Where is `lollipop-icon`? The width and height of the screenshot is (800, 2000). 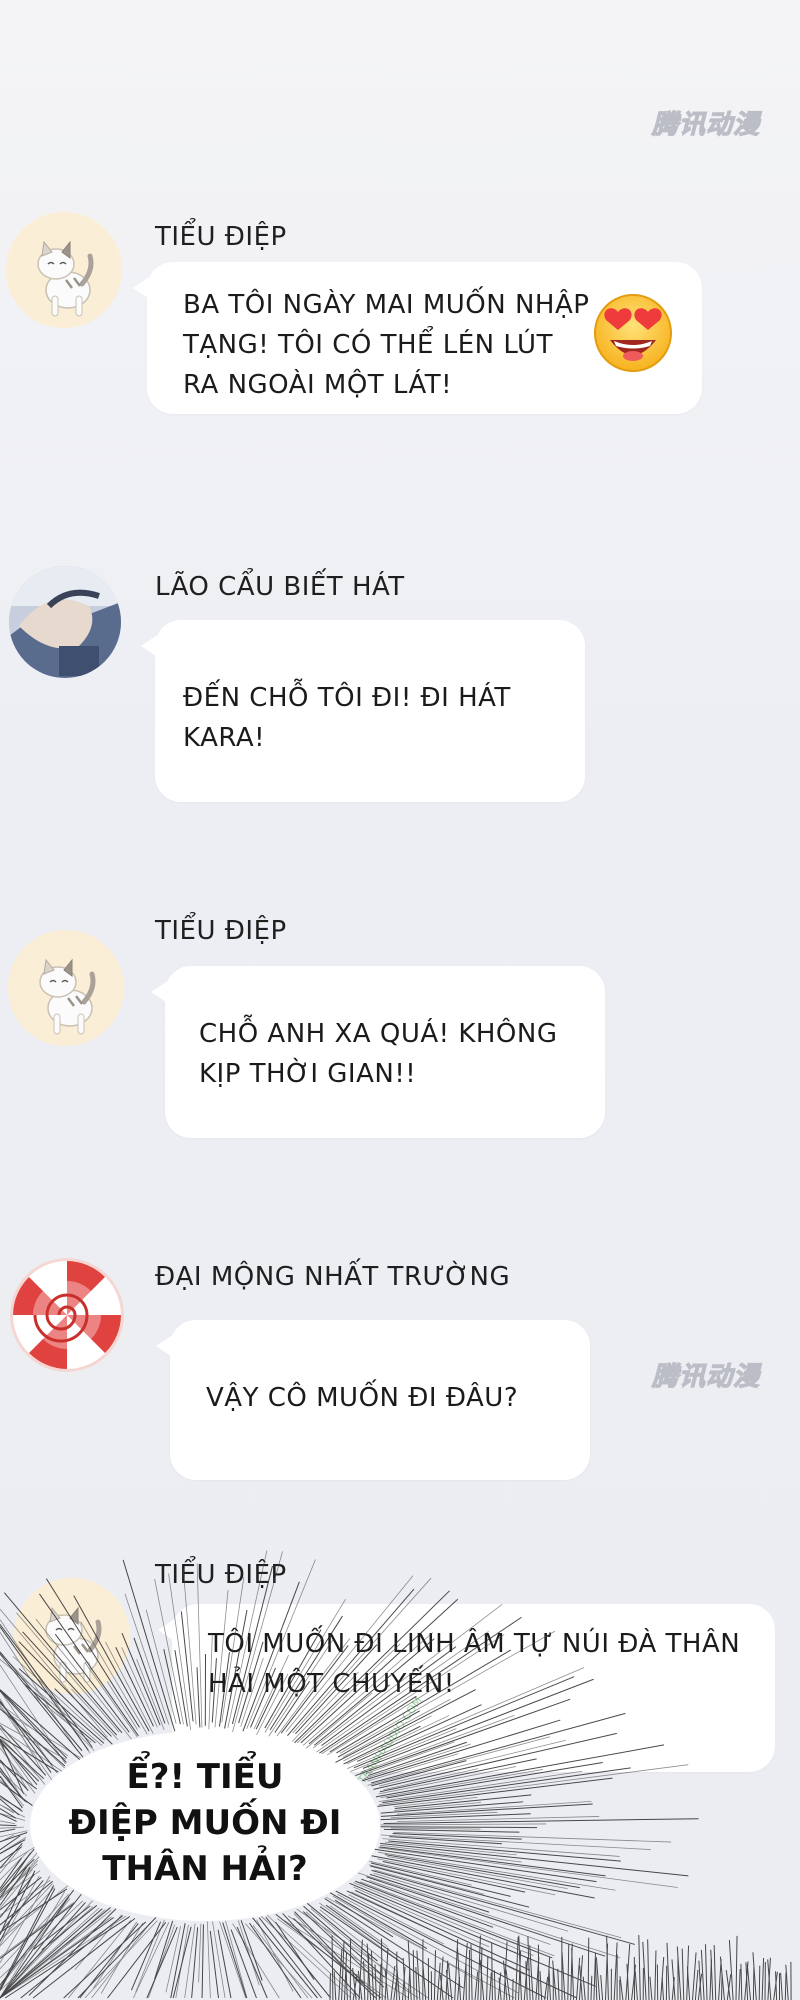
lollipop-icon is located at coordinates (67, 1315).